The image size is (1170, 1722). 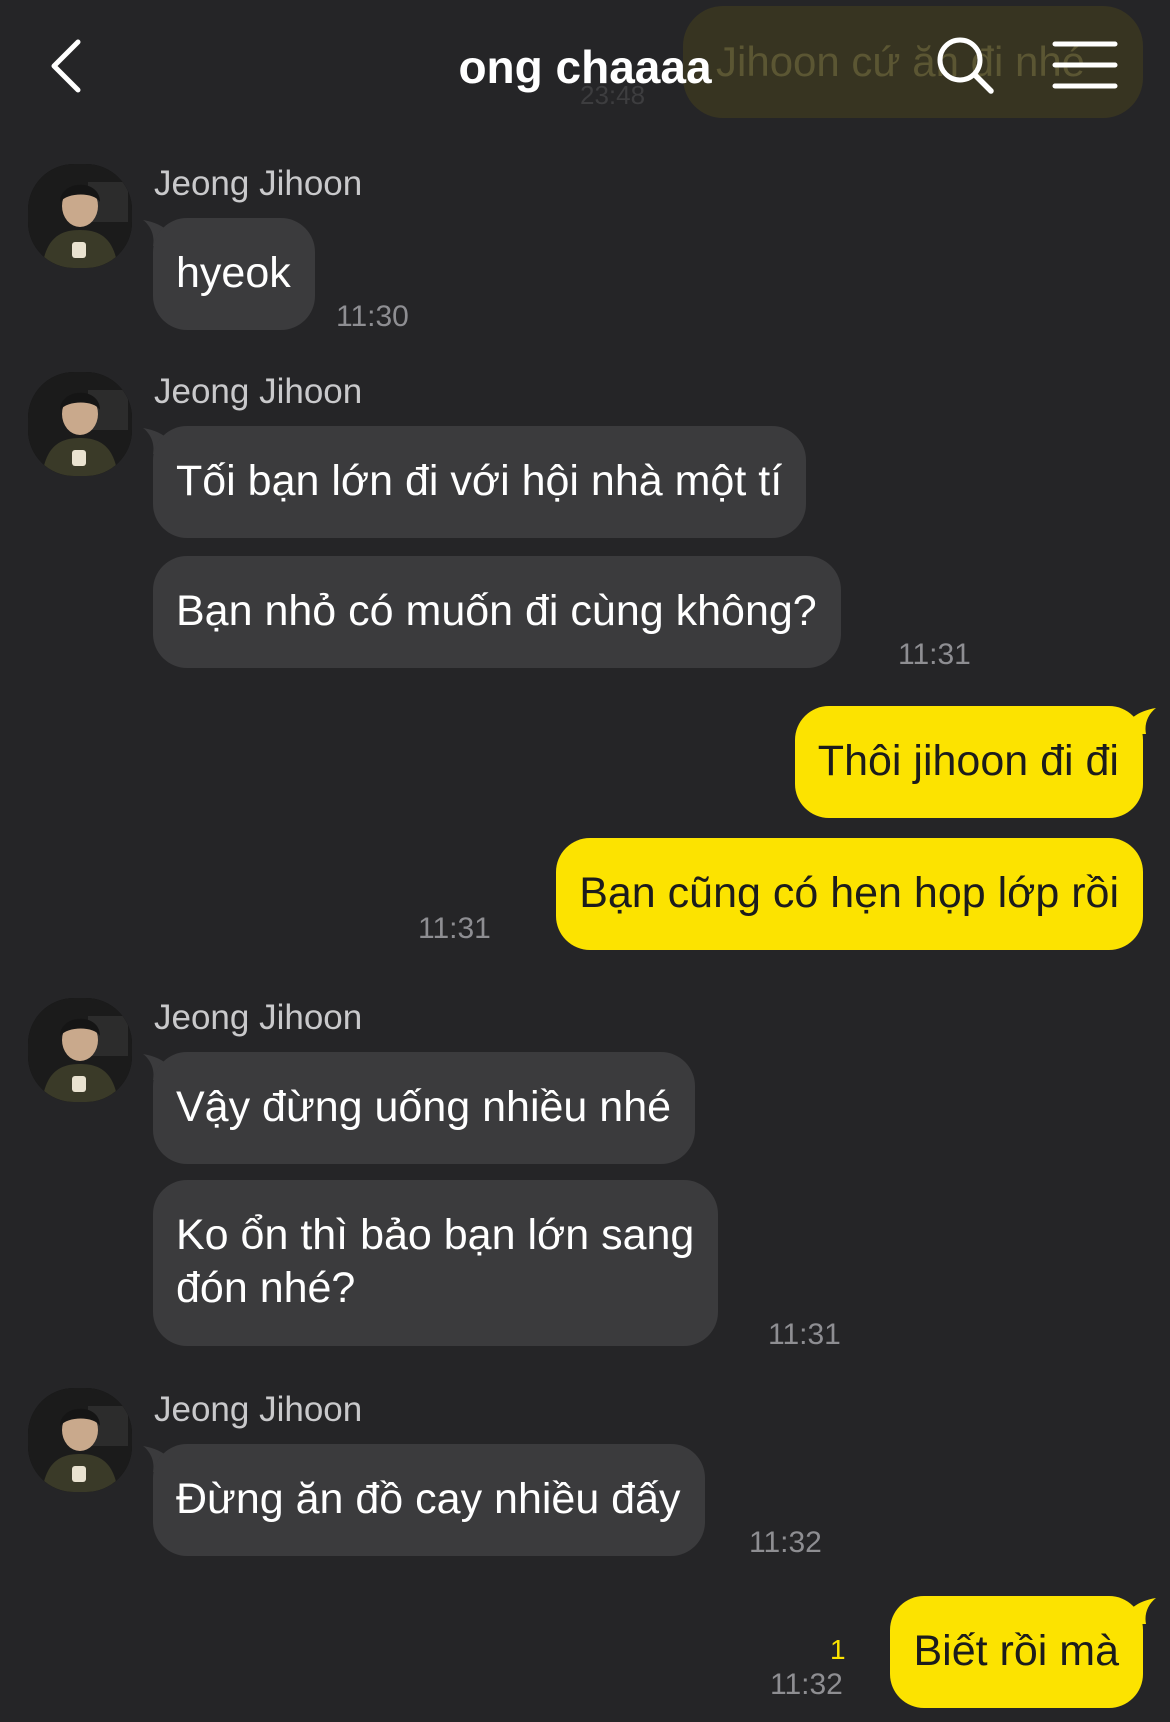 What do you see at coordinates (838, 1649) in the screenshot?
I see `unread-count: 1` at bounding box center [838, 1649].